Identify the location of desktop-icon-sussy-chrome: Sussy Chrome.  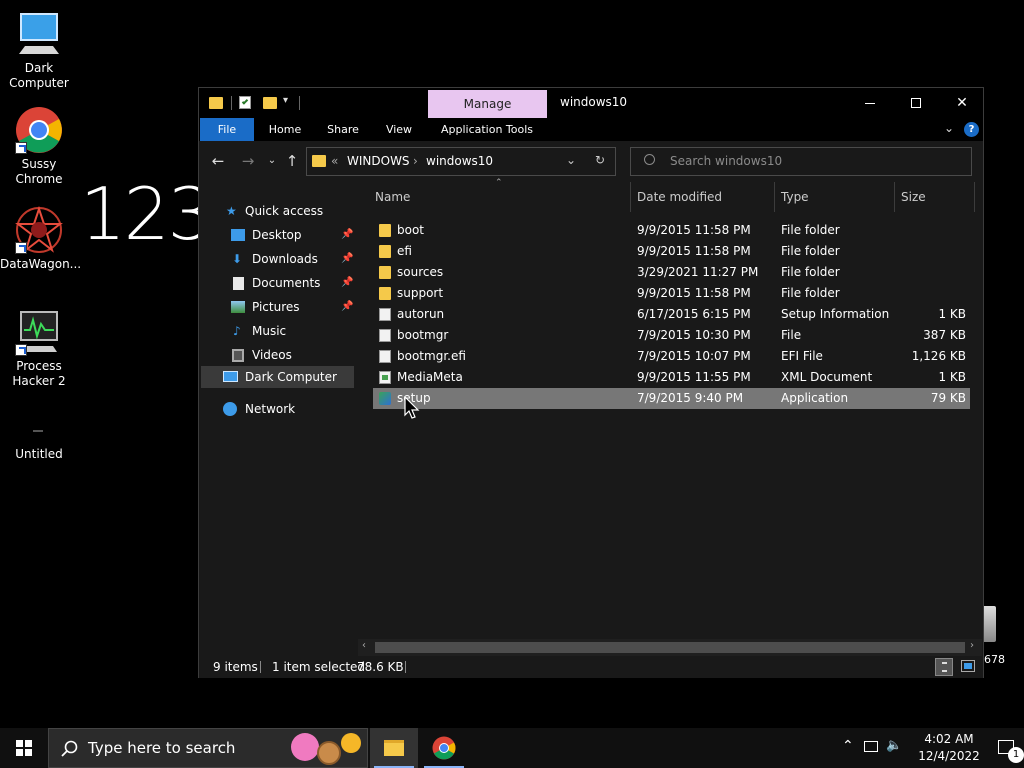
(39, 146).